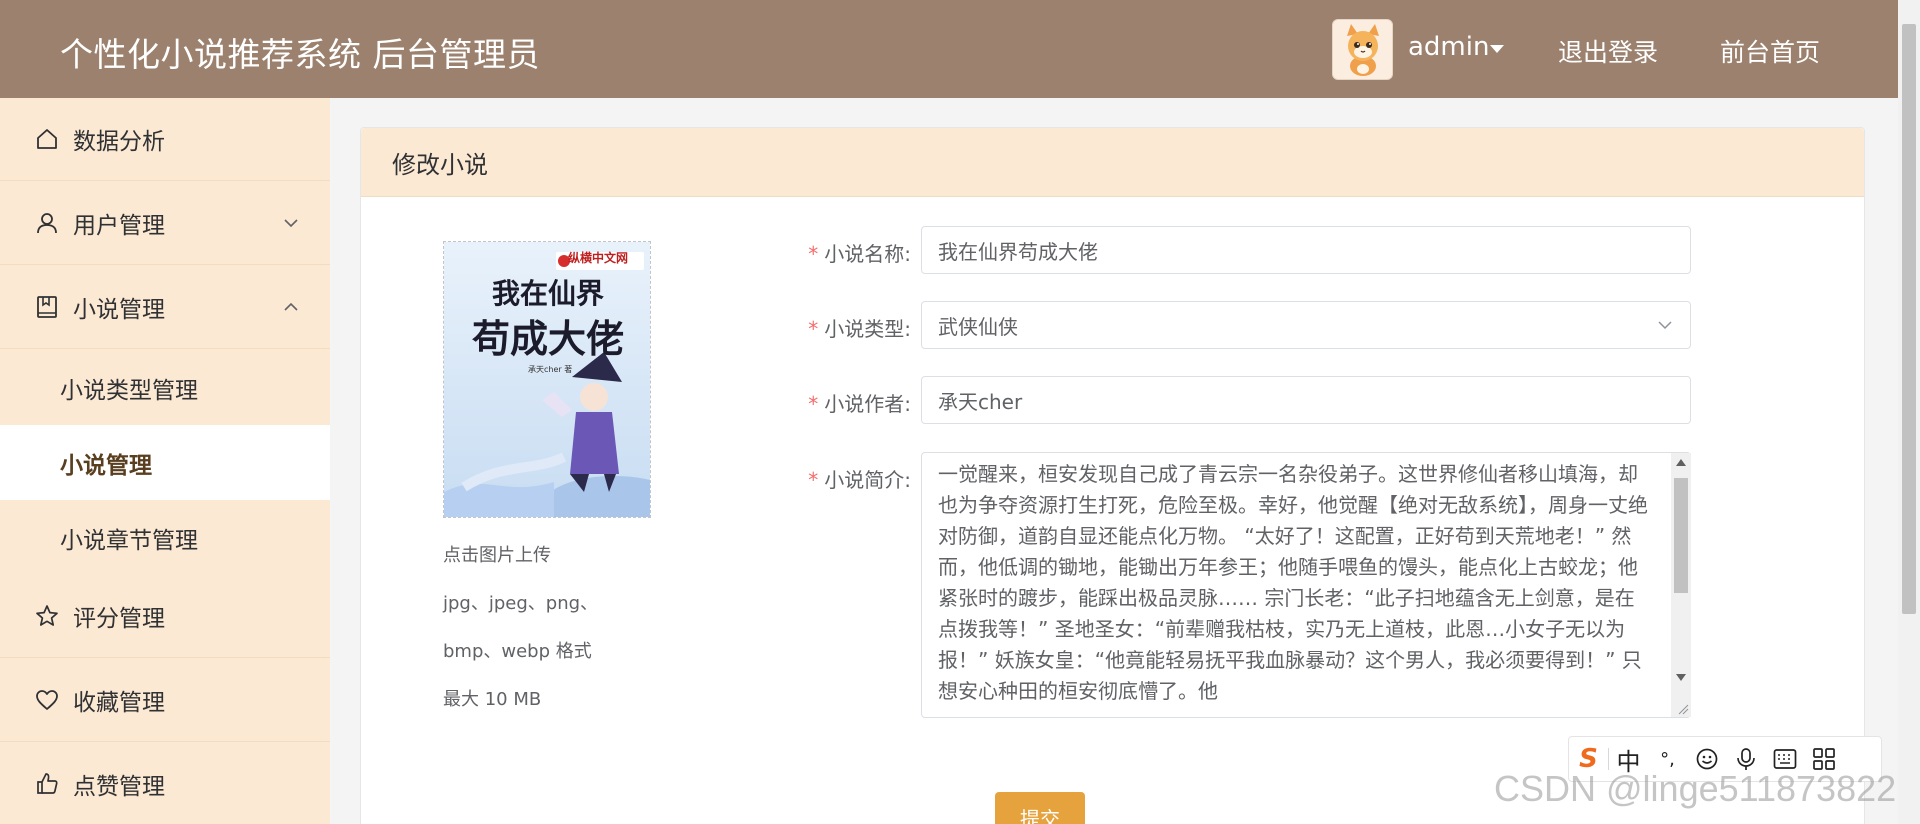 The height and width of the screenshot is (824, 1920). Describe the element at coordinates (1306, 325) in the screenshot. I see `novel-type-select: 武侠仙侠` at that location.